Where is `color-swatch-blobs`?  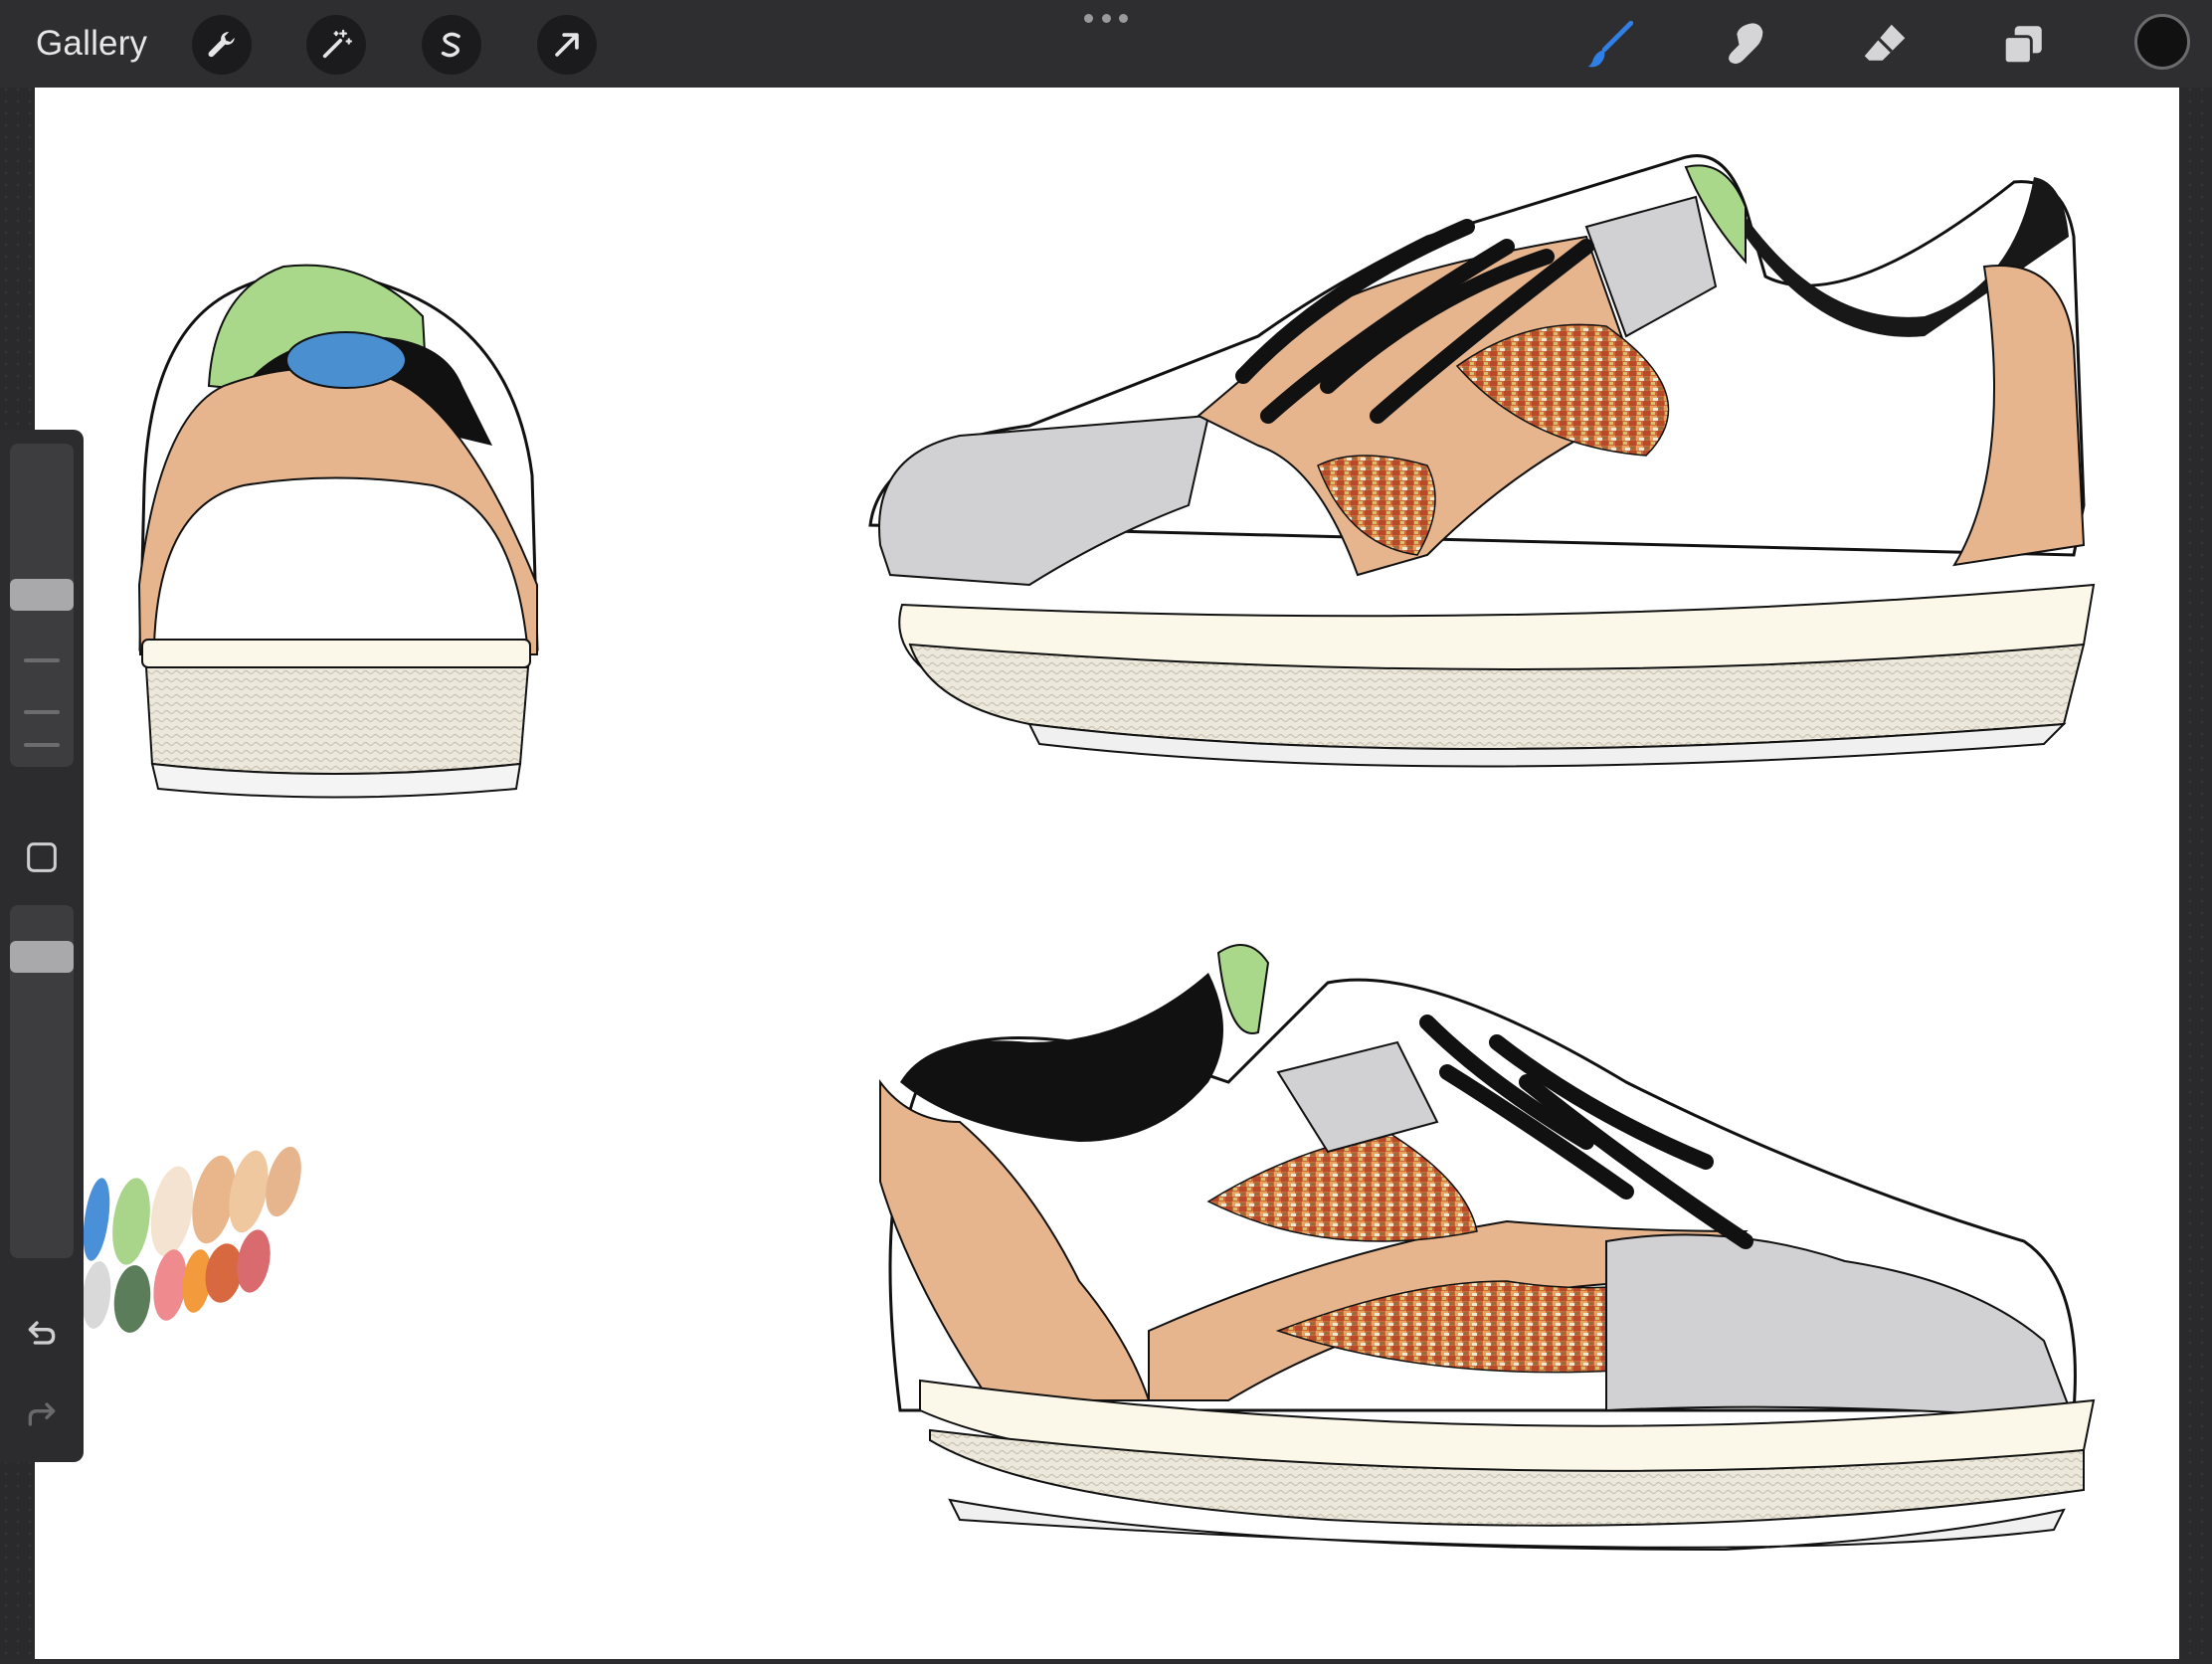 color-swatch-blobs is located at coordinates (191, 1239).